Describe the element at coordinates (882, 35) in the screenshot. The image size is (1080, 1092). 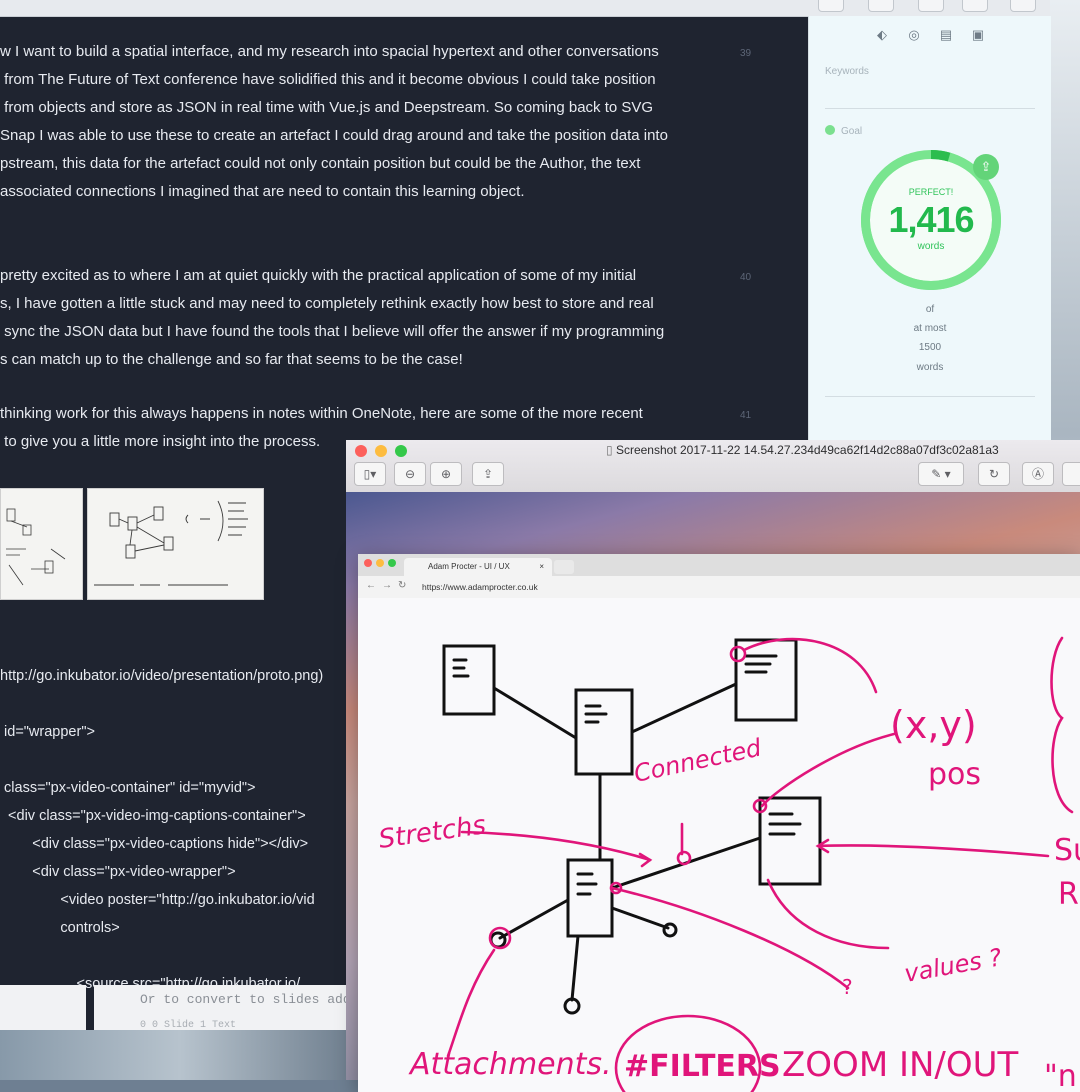
I see `tag-icon: ⬖` at that location.